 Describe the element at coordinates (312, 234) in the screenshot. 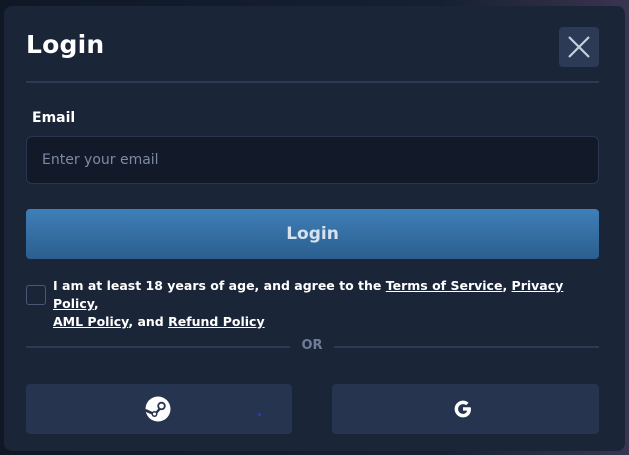

I see `login-button: Login` at that location.